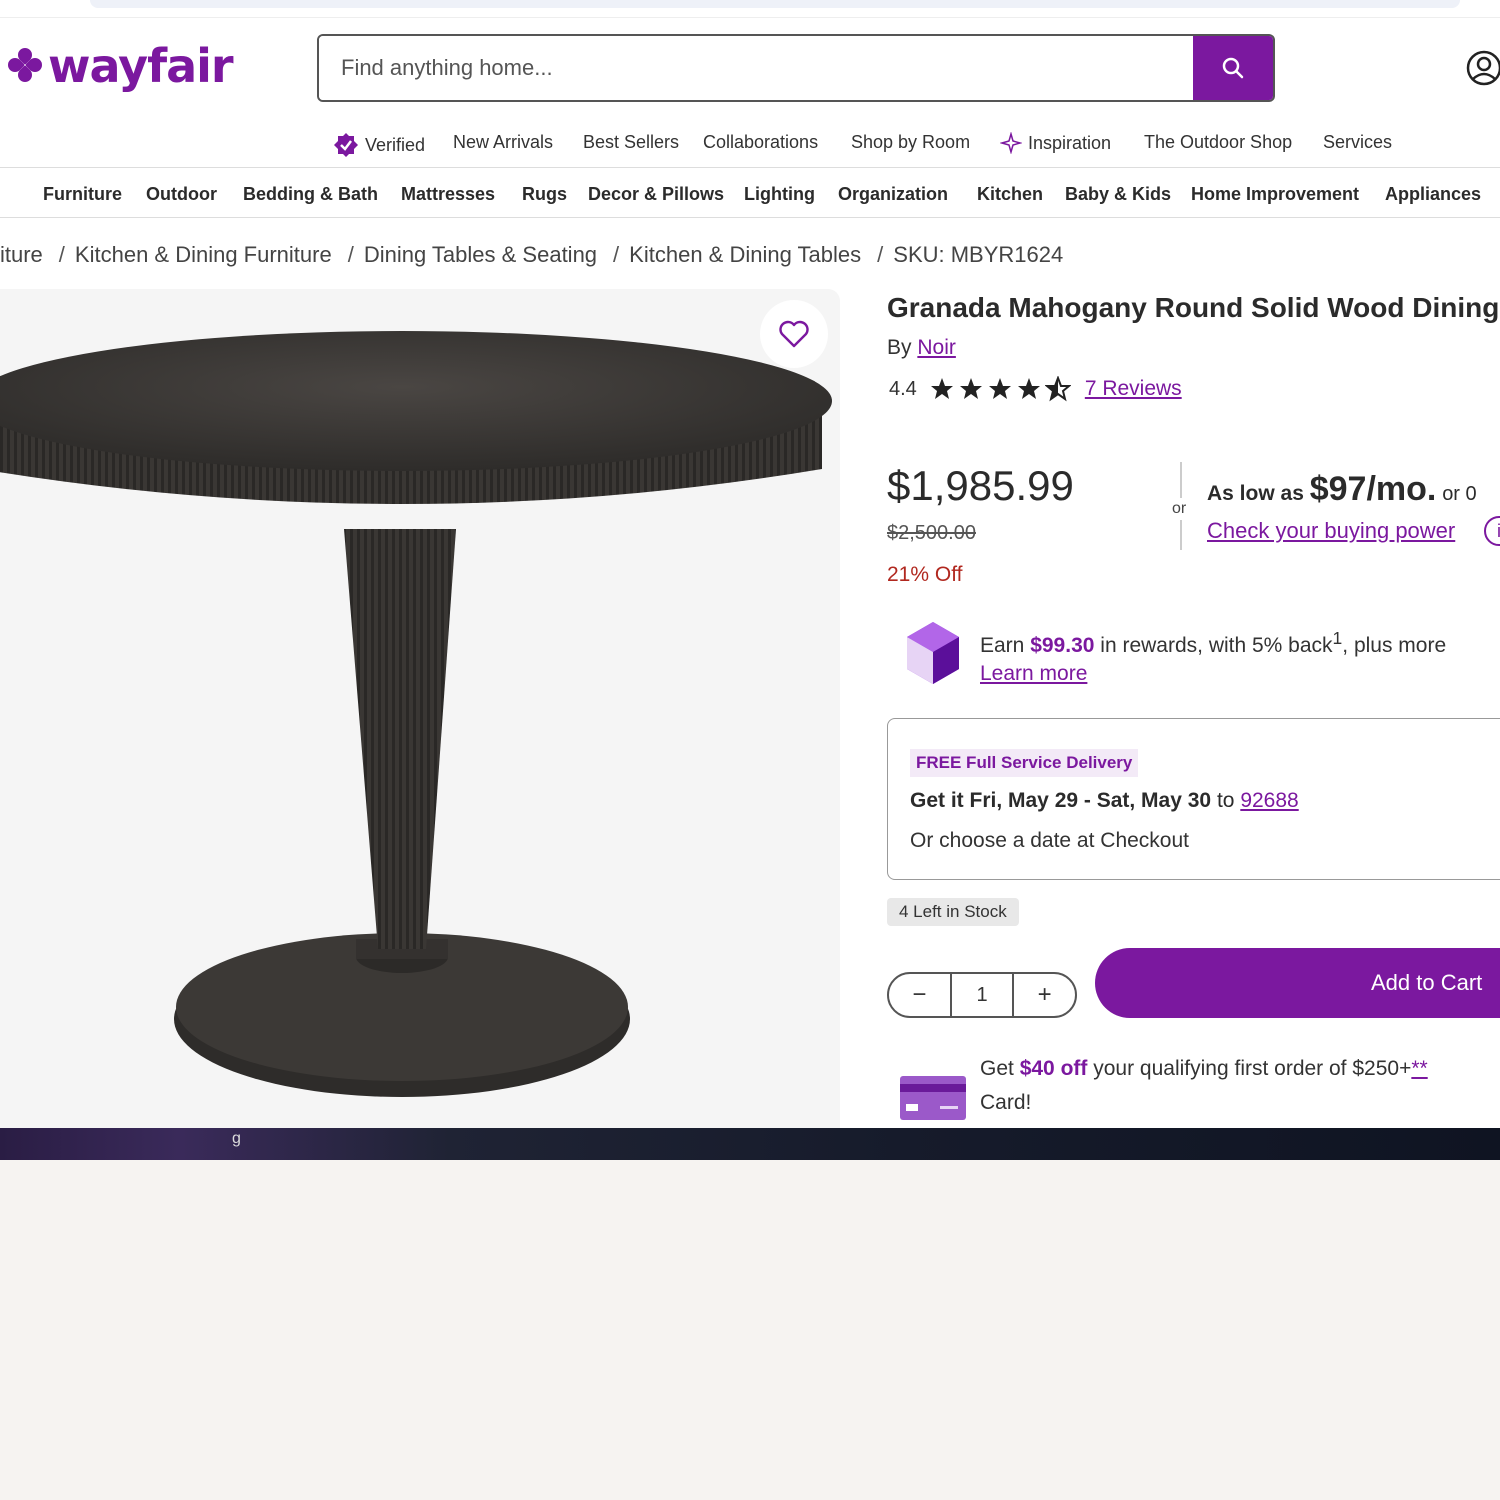  I want to click on offer-prefix: Get, so click(997, 1068).